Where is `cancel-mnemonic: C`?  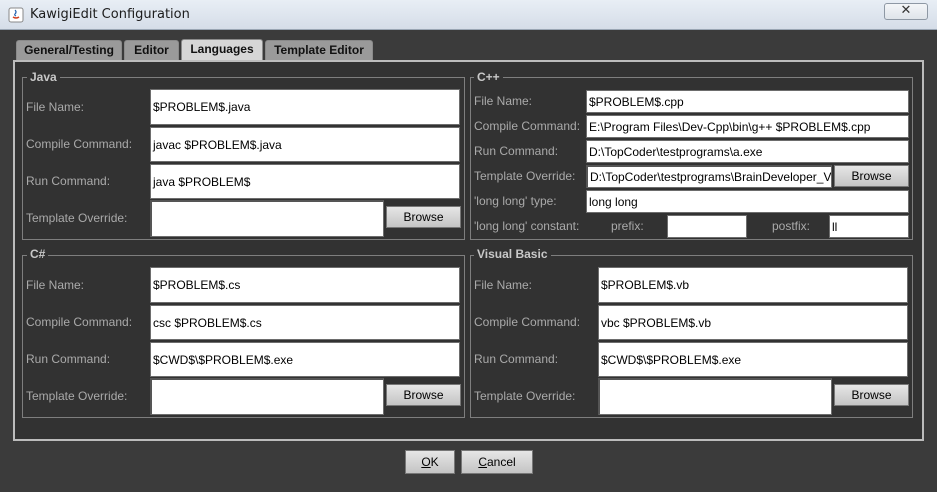
cancel-mnemonic: C is located at coordinates (482, 462).